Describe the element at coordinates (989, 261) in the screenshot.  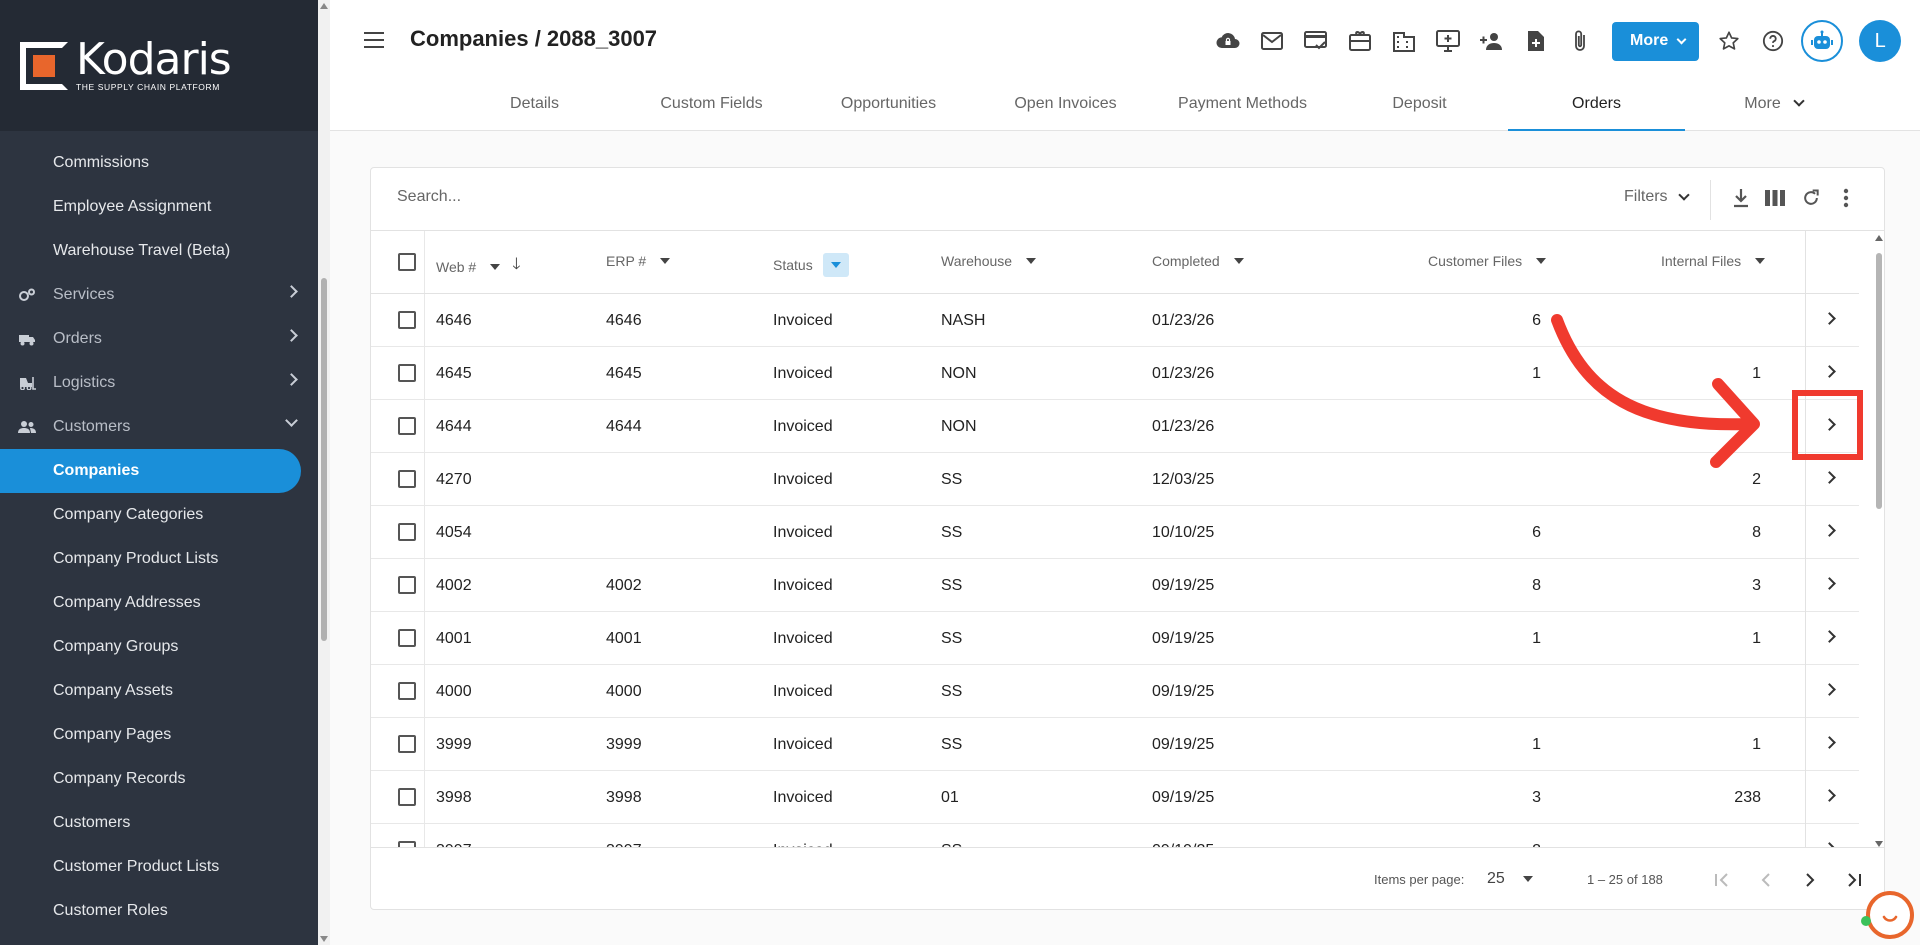
I see `column-header-warehouse: Warehouse` at that location.